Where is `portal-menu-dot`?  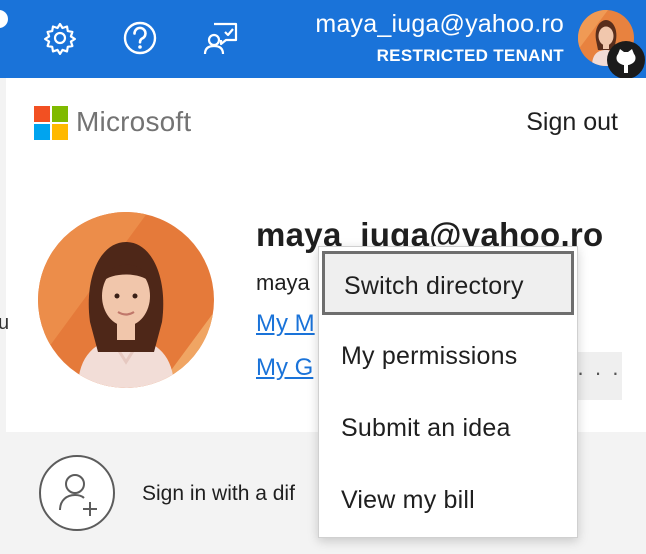 portal-menu-dot is located at coordinates (4, 19).